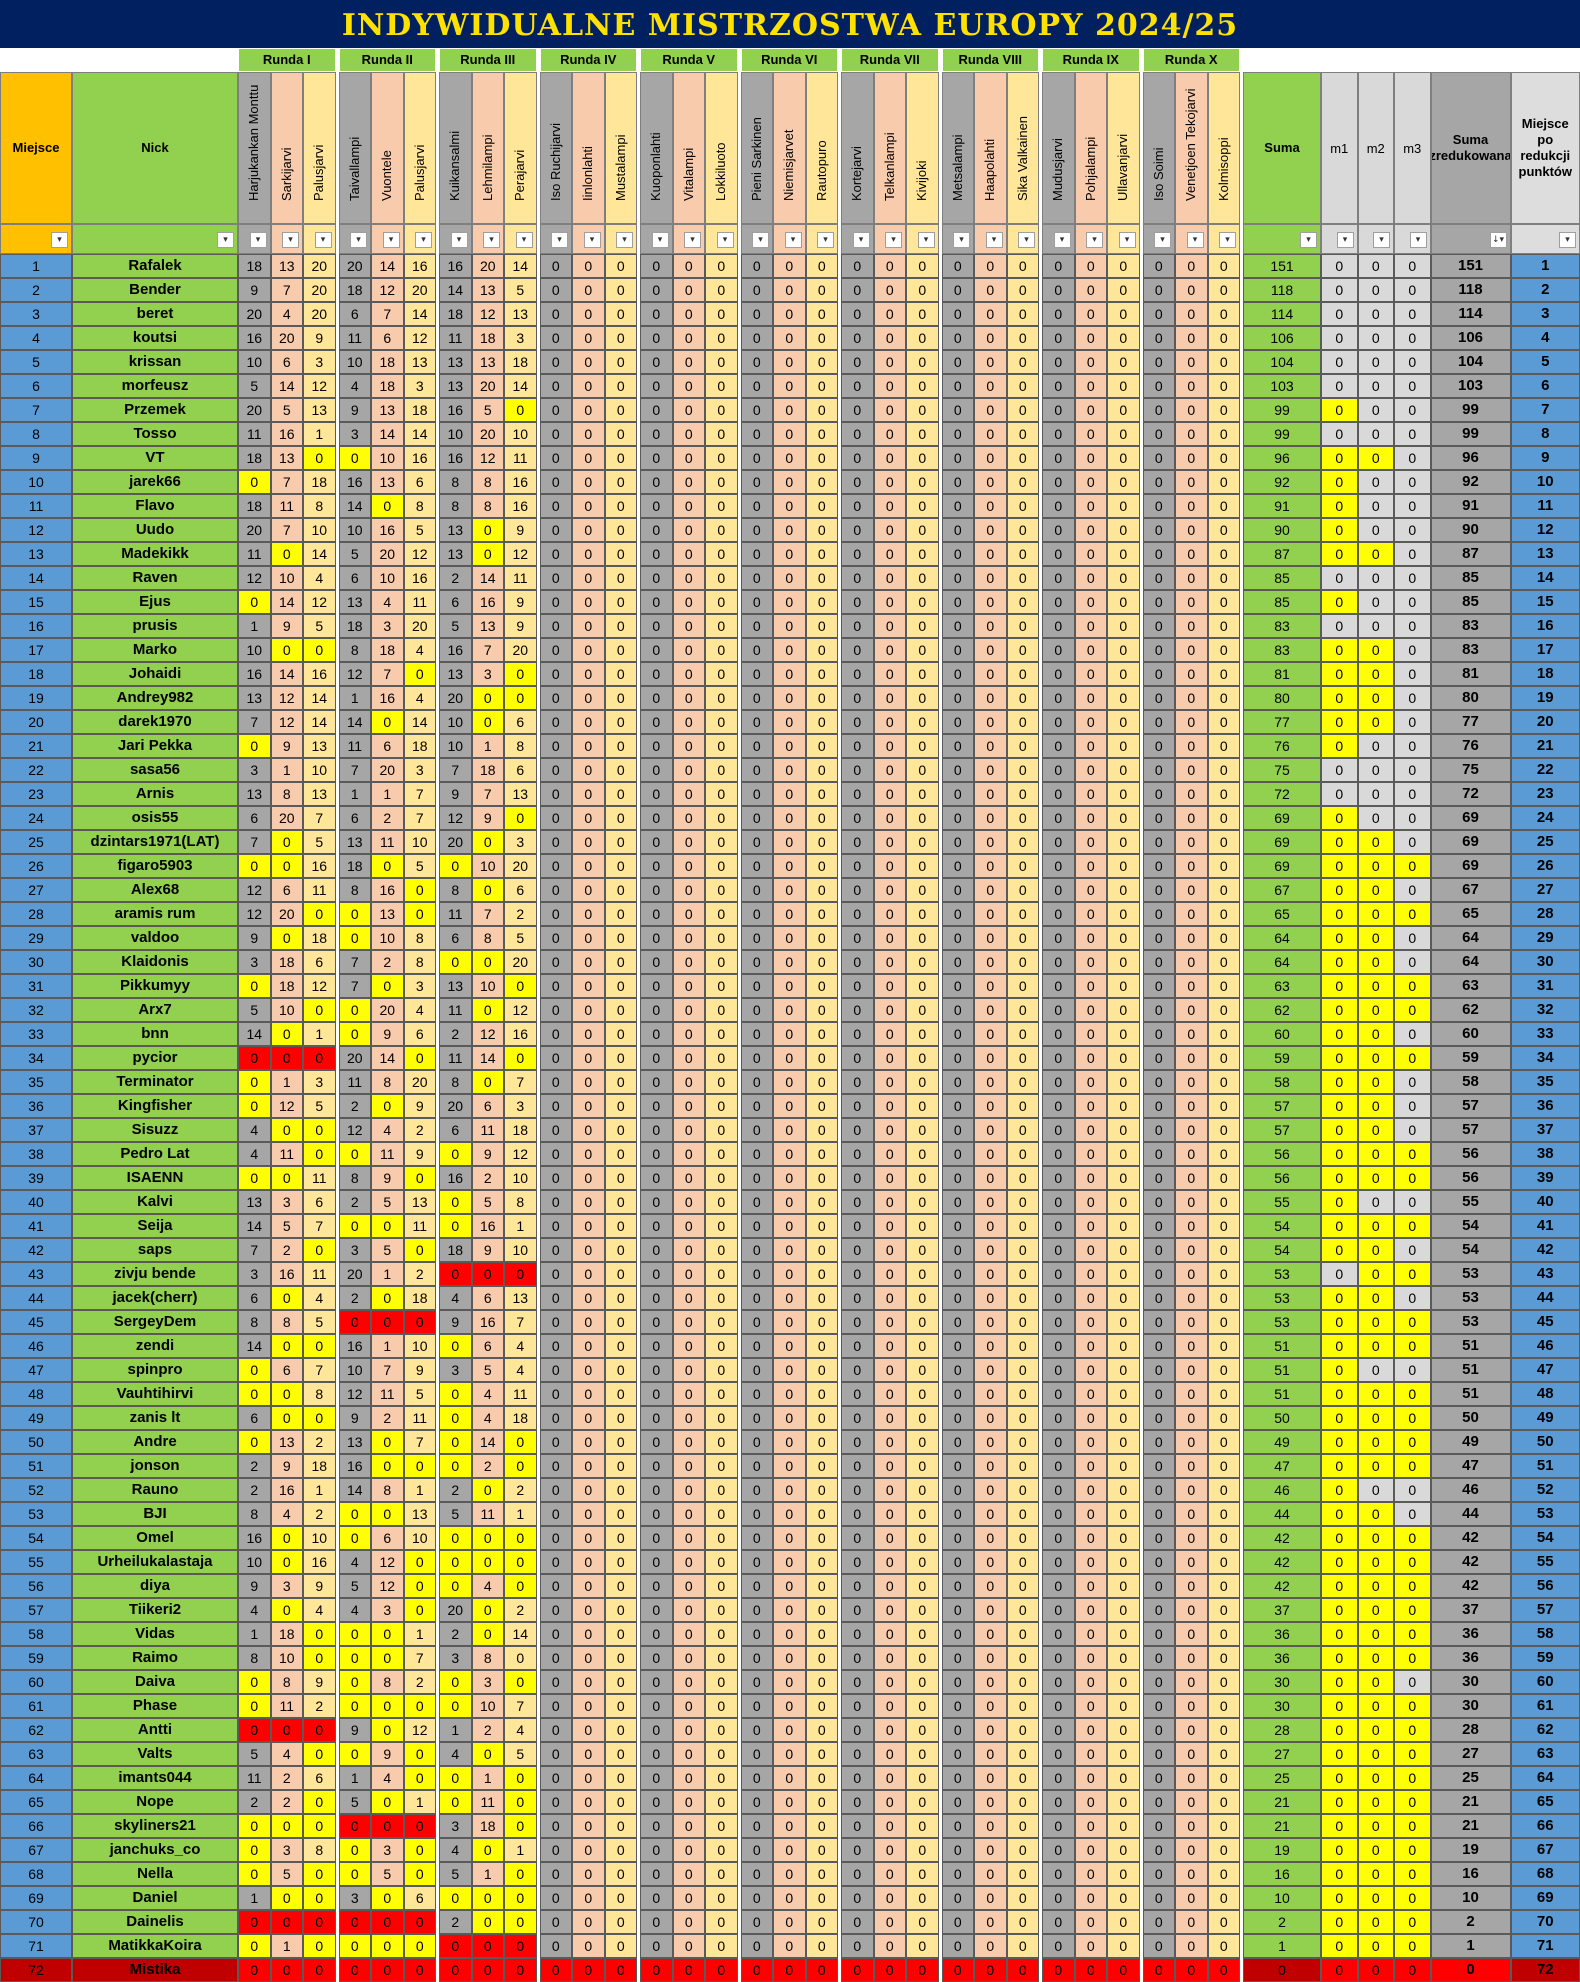 Image resolution: width=1580 pixels, height=1982 pixels. I want to click on nick-cell: janchuks_co, so click(155, 1850).